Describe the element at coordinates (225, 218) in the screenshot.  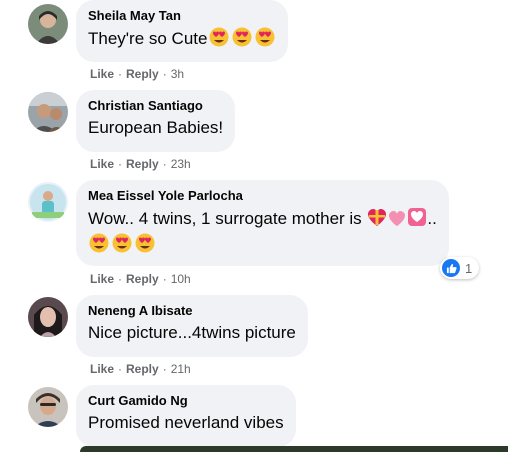
I see `comment-text: Wow.. 4 twins, 1 surrogate mother is` at that location.